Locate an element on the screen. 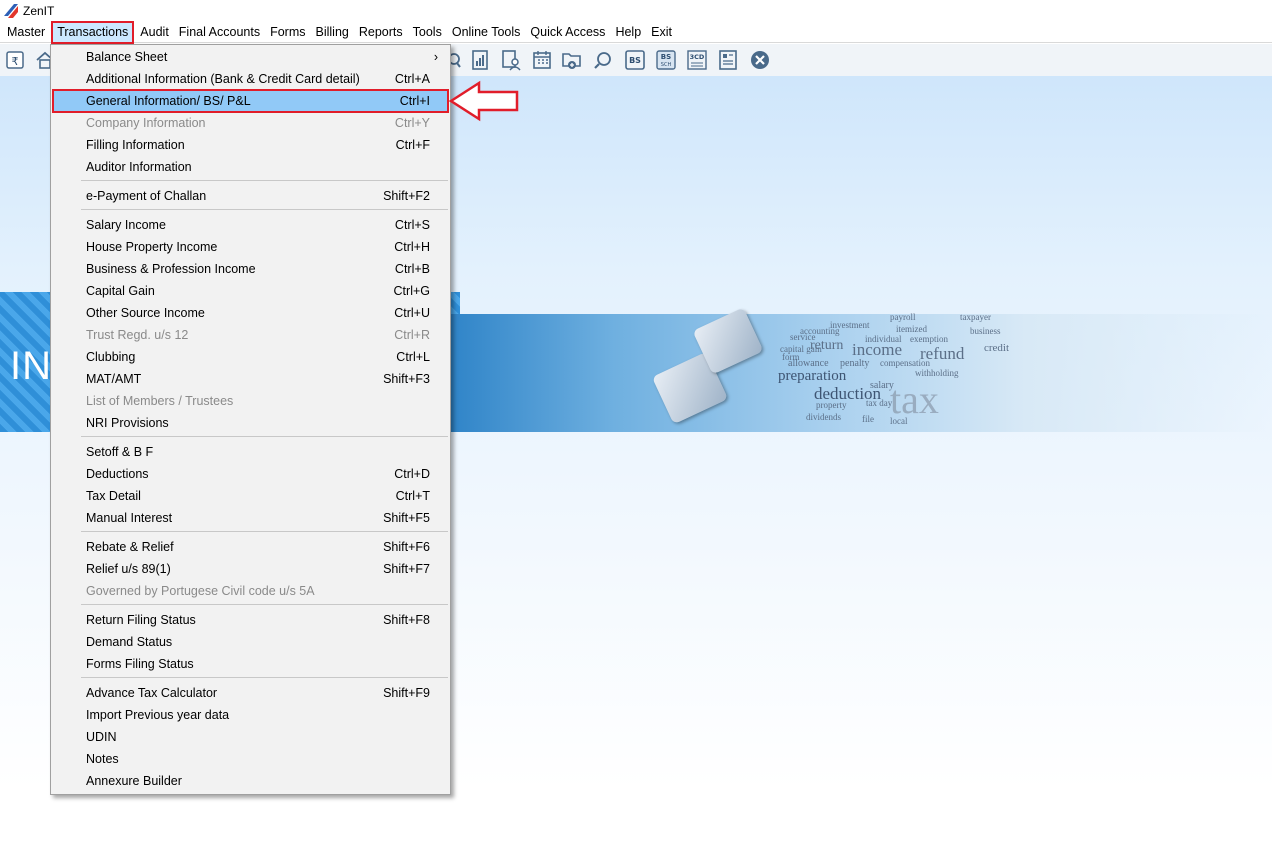  menu-item-mat-amt: MAT/AMT Shift+F3 is located at coordinates (250, 379).